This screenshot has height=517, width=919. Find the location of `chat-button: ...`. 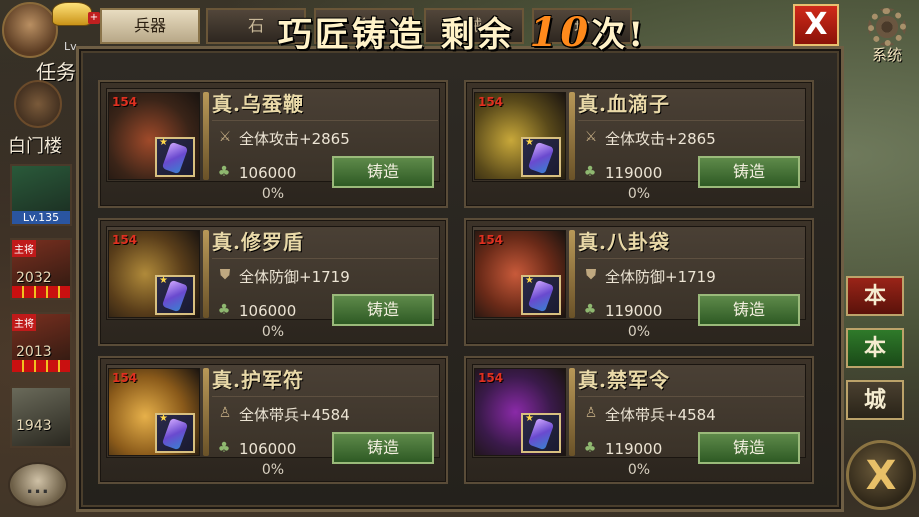

chat-button: ... is located at coordinates (38, 485).